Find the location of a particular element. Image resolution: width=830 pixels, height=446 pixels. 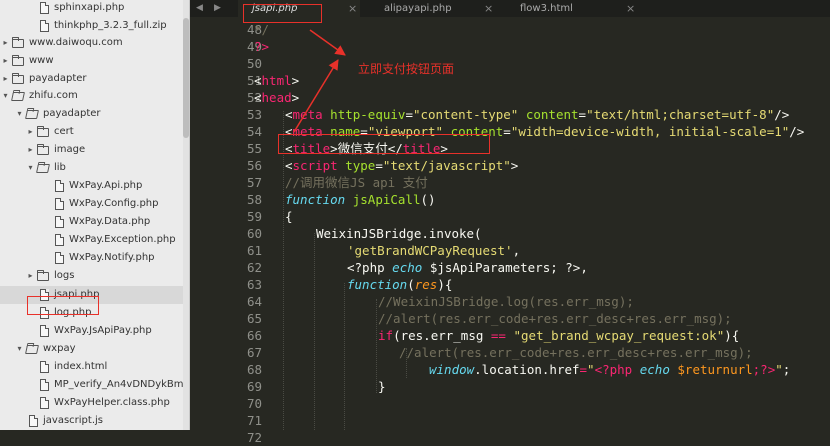

code-line-48: */ is located at coordinates (262, 29).